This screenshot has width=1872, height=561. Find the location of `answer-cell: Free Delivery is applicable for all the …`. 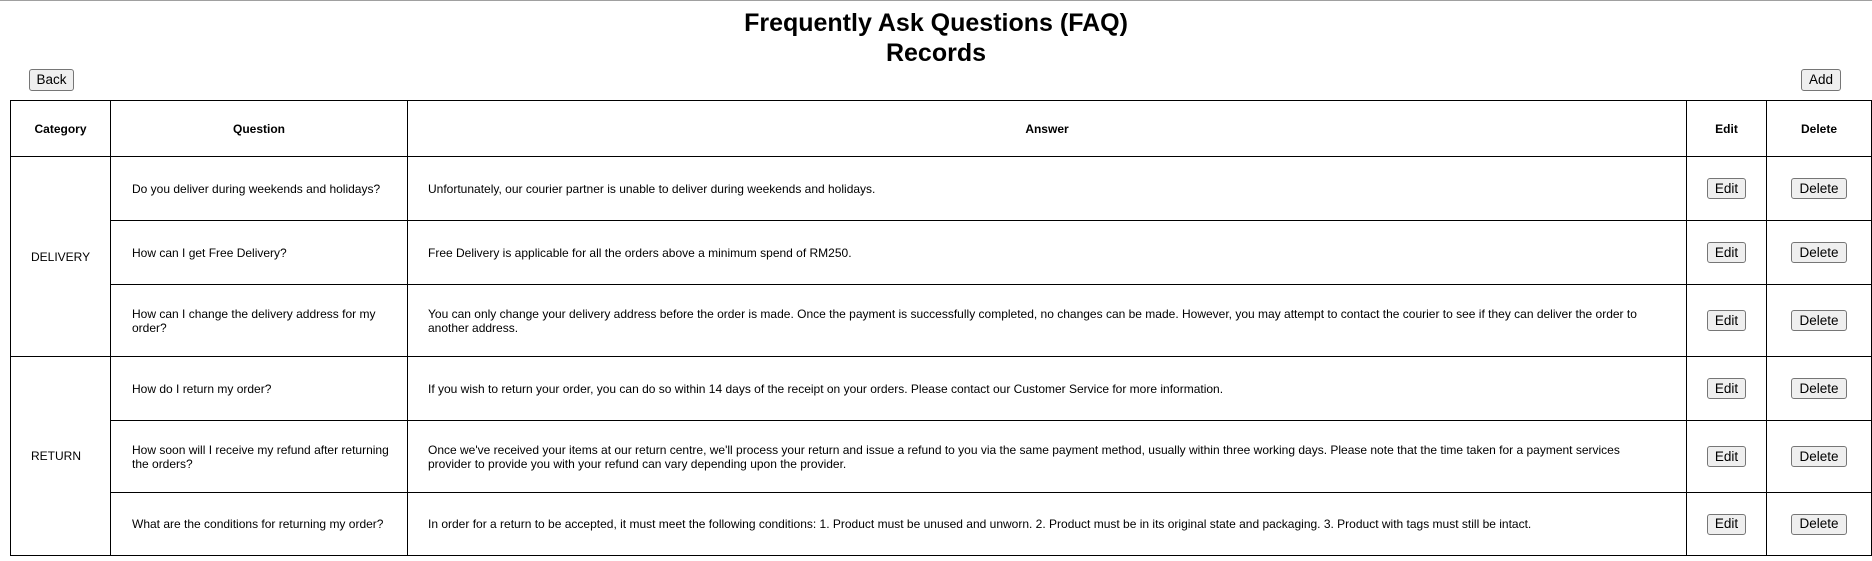

answer-cell: Free Delivery is applicable for all the … is located at coordinates (1047, 252).